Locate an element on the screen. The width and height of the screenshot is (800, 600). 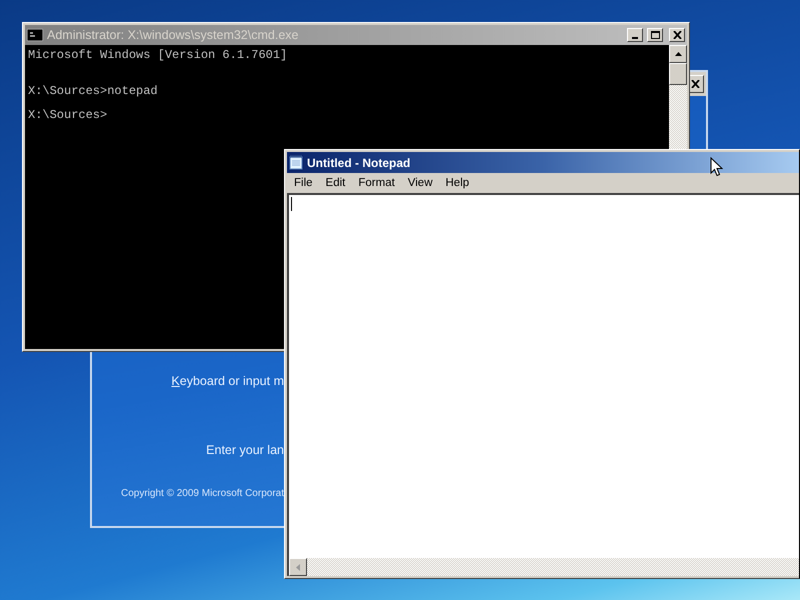
scroll-thumb is located at coordinates (678, 74).